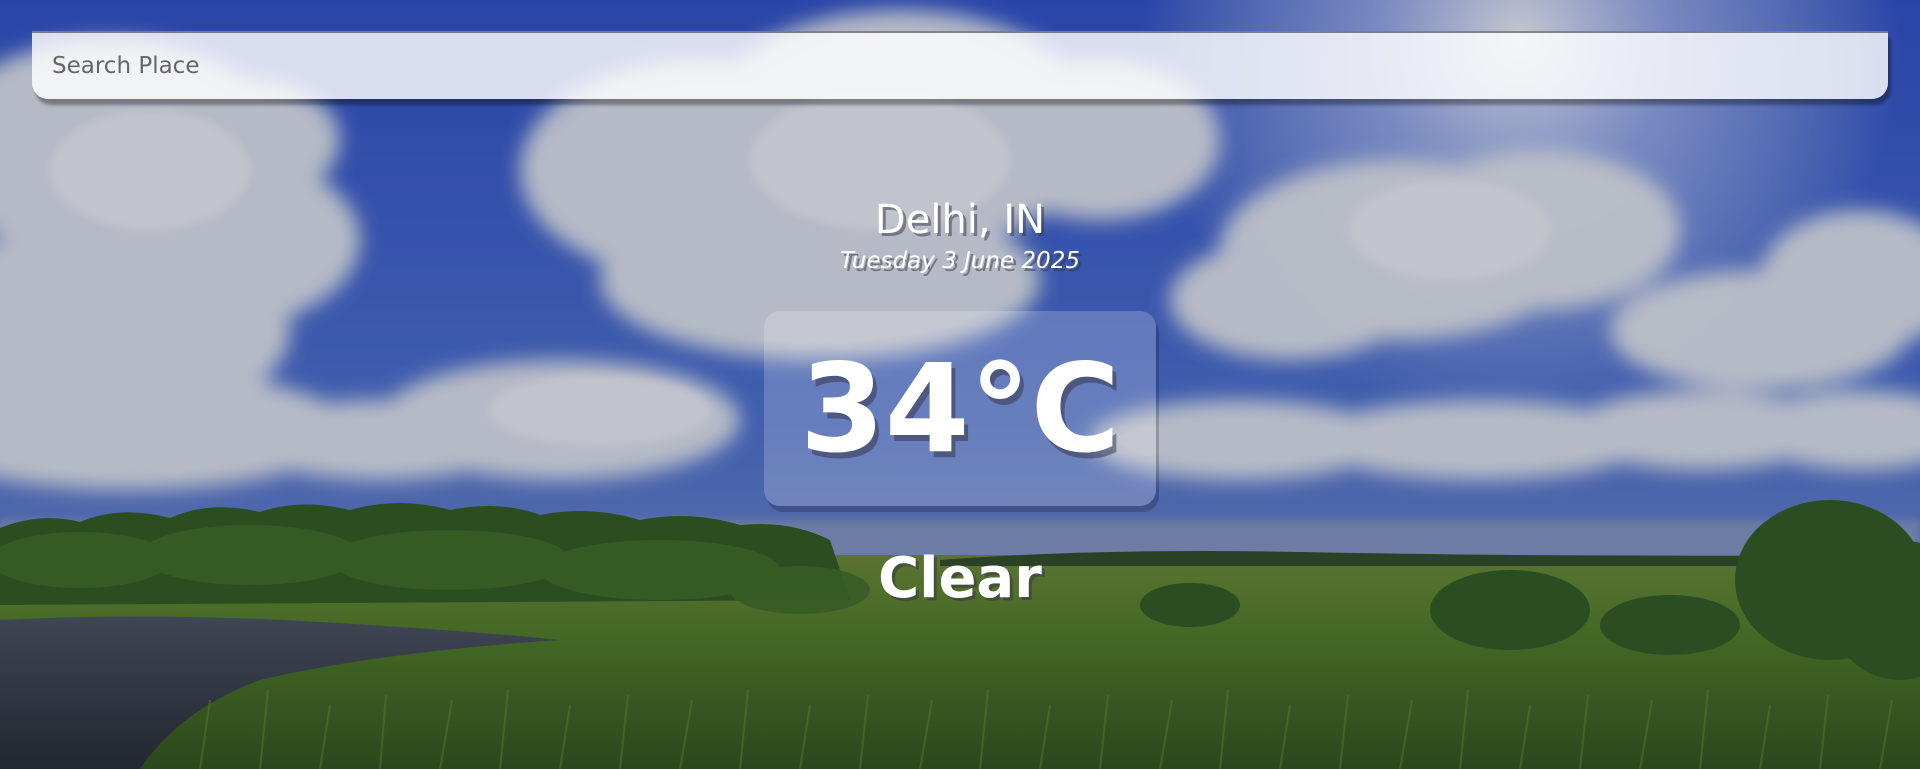 The height and width of the screenshot is (769, 1920). I want to click on location-box: Delhi, IN Tuesday 3 June 2025, so click(960, 235).